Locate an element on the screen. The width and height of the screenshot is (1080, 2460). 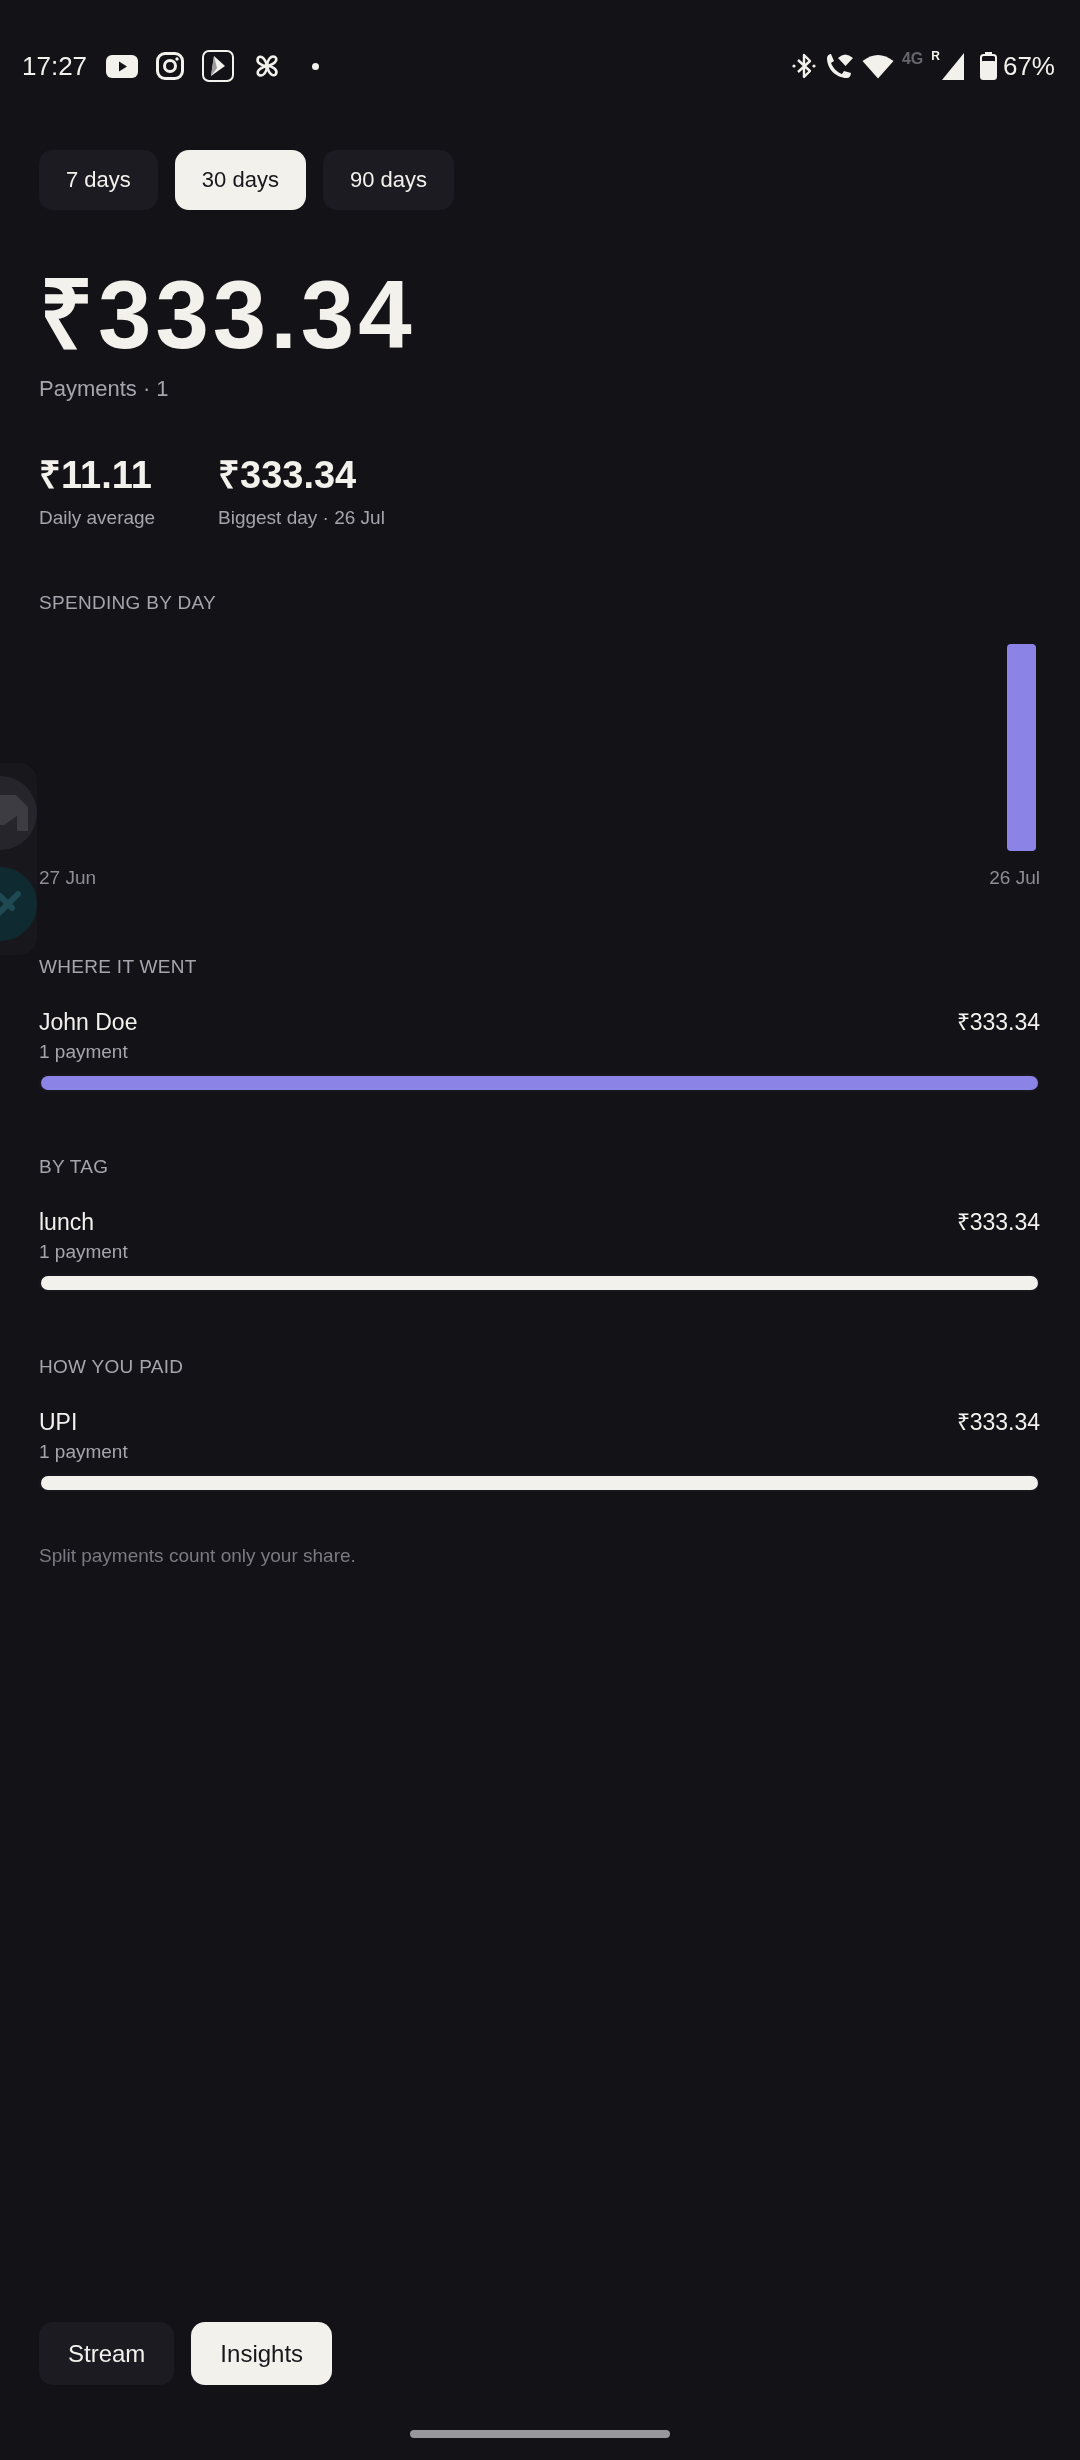
signal-icon is located at coordinates (952, 66).